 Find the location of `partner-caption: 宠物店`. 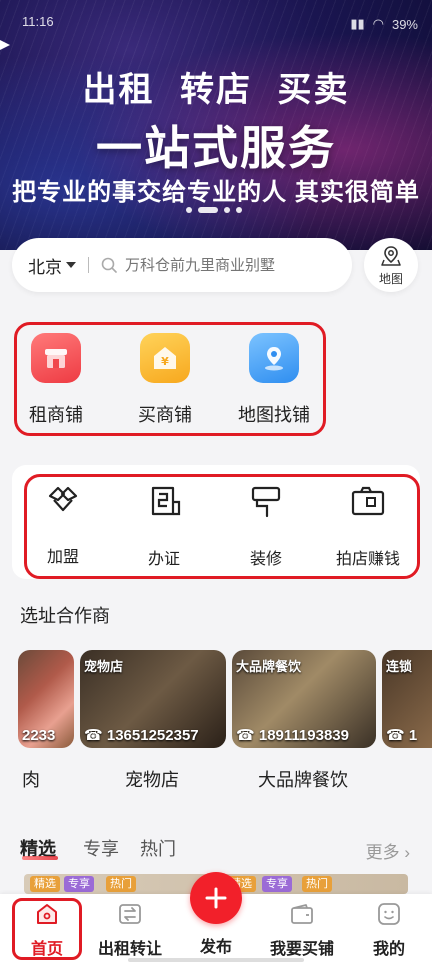

partner-caption: 宠物店 is located at coordinates (104, 666).